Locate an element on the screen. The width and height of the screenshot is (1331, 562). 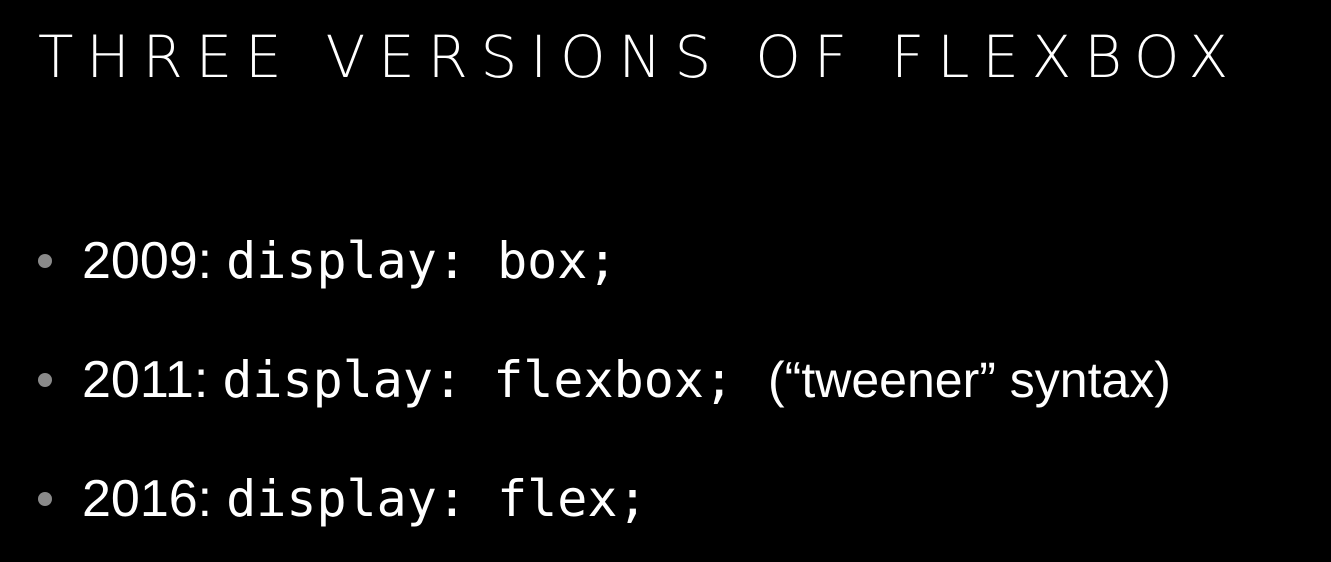
bullet-note: (“tweener” syntax) is located at coordinates (969, 380).